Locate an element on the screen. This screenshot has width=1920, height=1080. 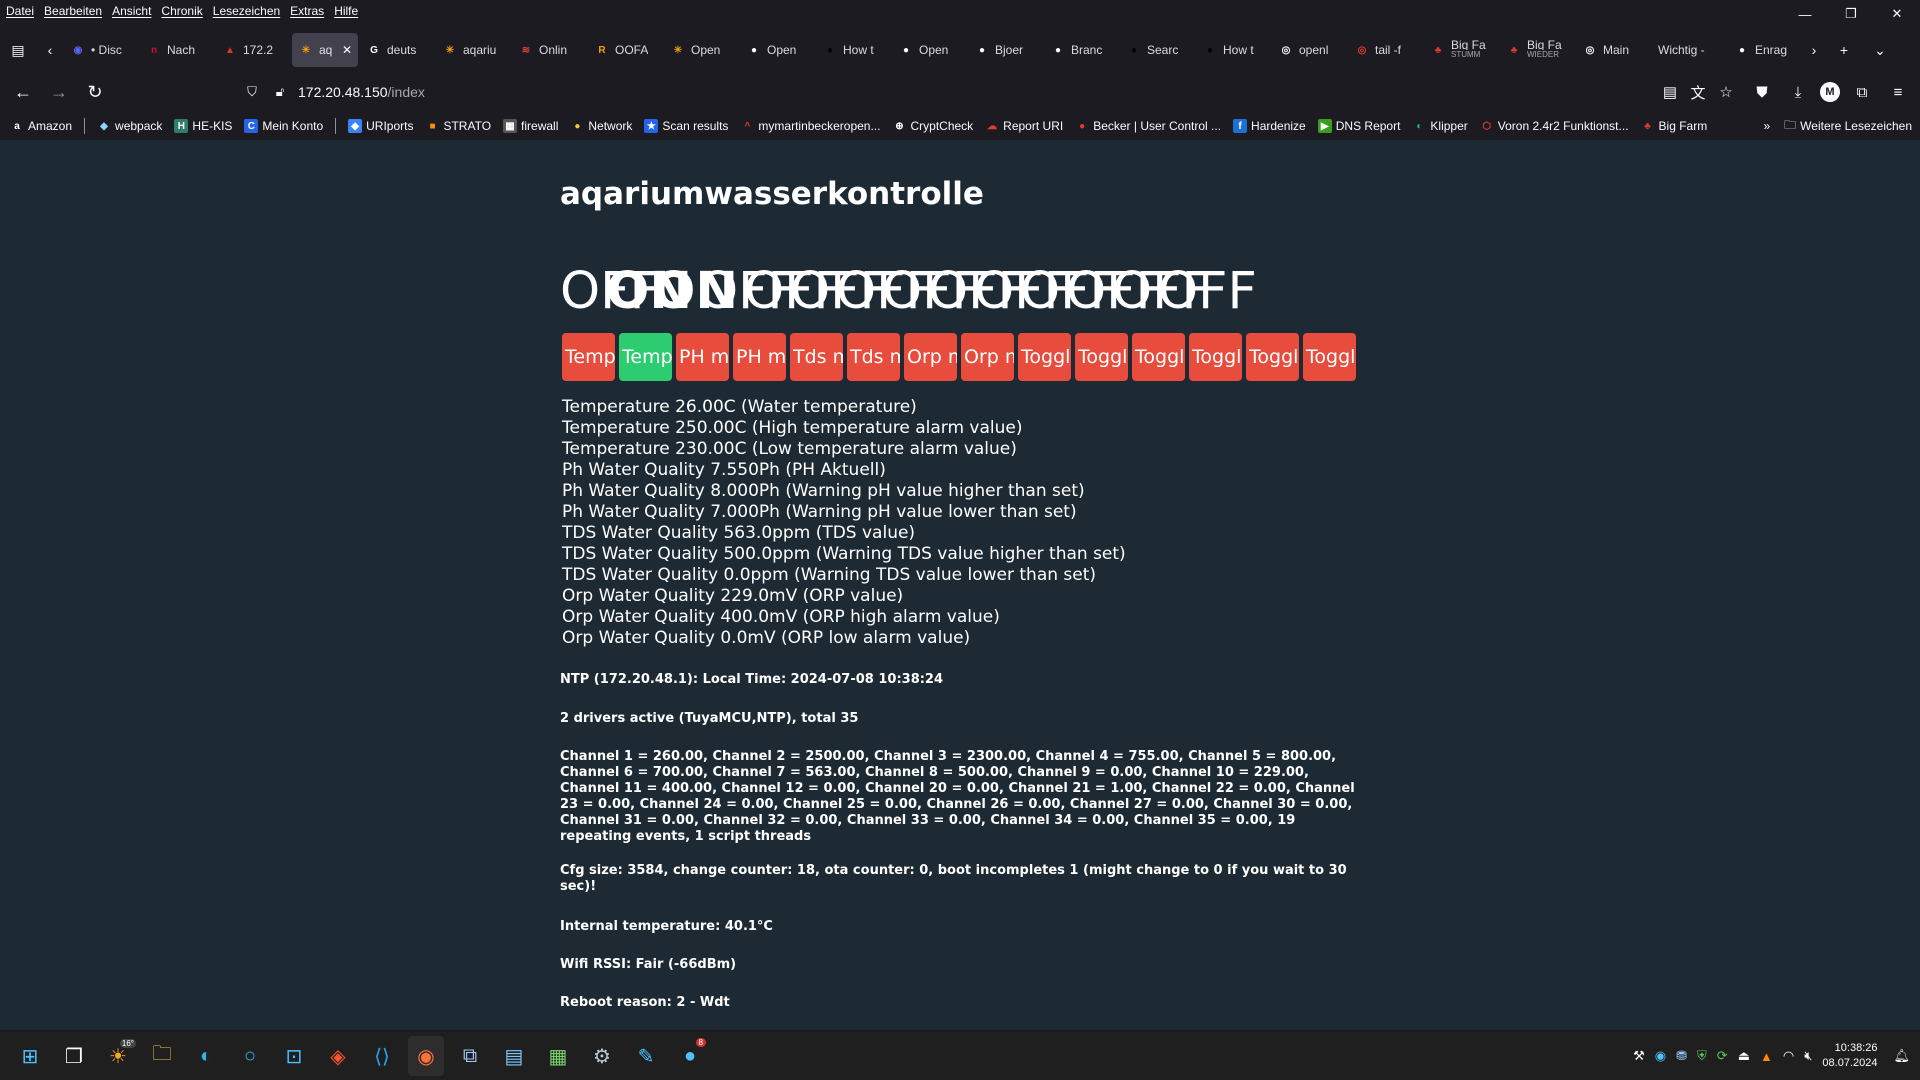
tray-security-icon: ⛨ is located at coordinates (1702, 1056).